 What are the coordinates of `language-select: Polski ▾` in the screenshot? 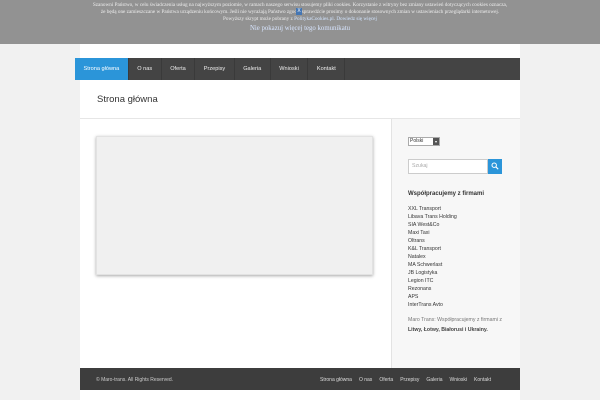 It's located at (424, 141).